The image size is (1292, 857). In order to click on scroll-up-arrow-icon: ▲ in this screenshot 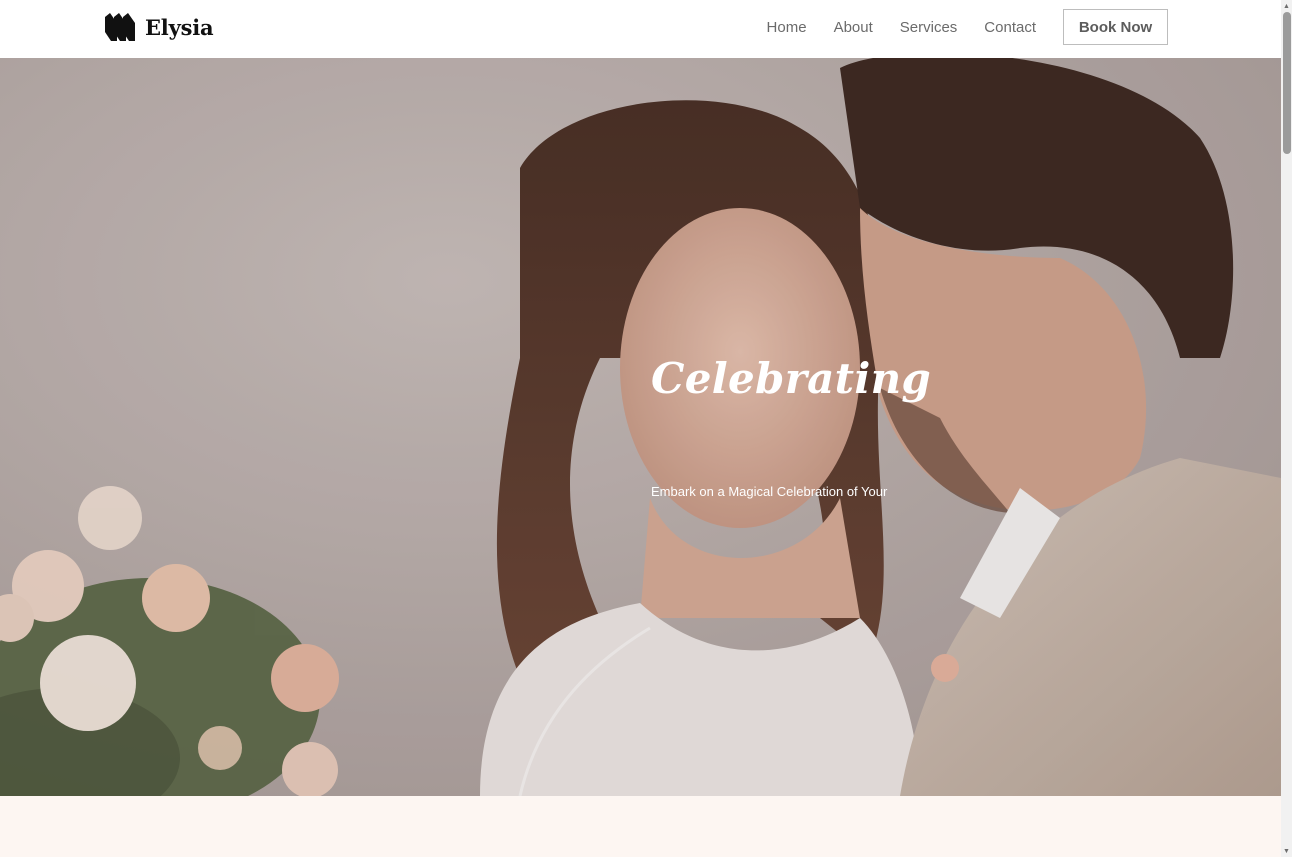, I will do `click(1286, 6)`.